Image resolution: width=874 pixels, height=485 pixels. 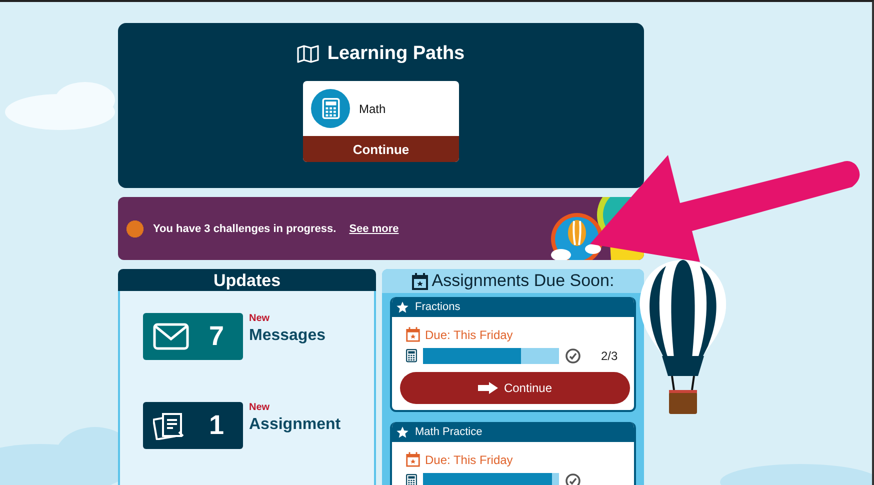 I want to click on panel-title: Learning Paths, so click(x=396, y=54).